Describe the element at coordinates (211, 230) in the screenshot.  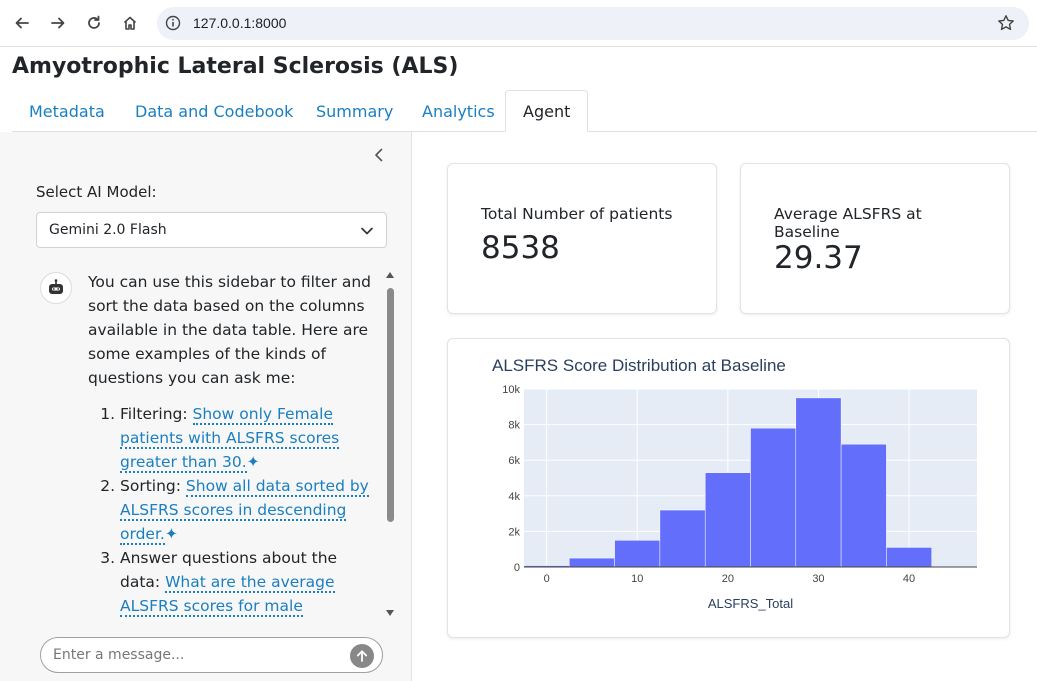
I see `model-select: Gemini 2.0 Flash` at that location.